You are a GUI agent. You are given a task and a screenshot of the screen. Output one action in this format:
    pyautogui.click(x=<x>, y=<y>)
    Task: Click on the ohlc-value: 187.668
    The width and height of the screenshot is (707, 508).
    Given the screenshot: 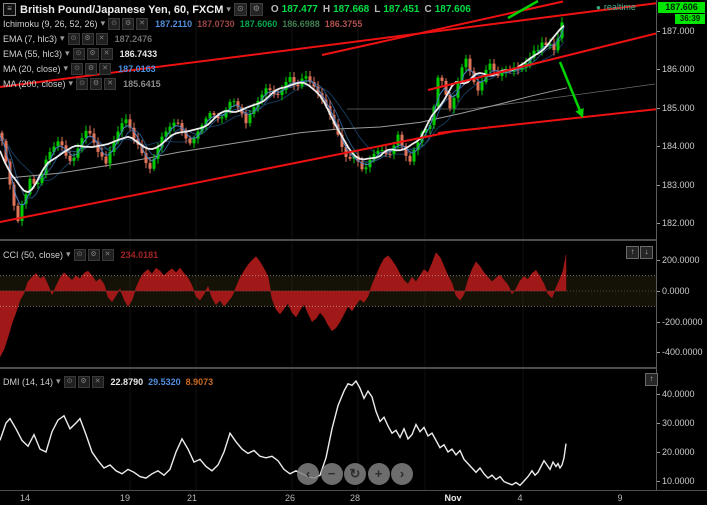 What is the action you would take?
    pyautogui.click(x=351, y=10)
    